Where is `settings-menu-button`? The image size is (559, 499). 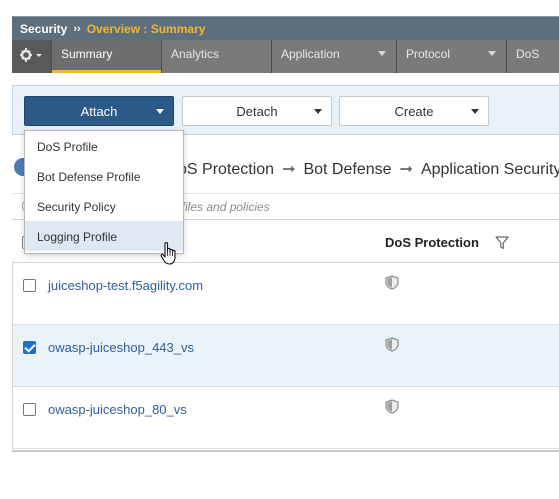 settings-menu-button is located at coordinates (32, 56).